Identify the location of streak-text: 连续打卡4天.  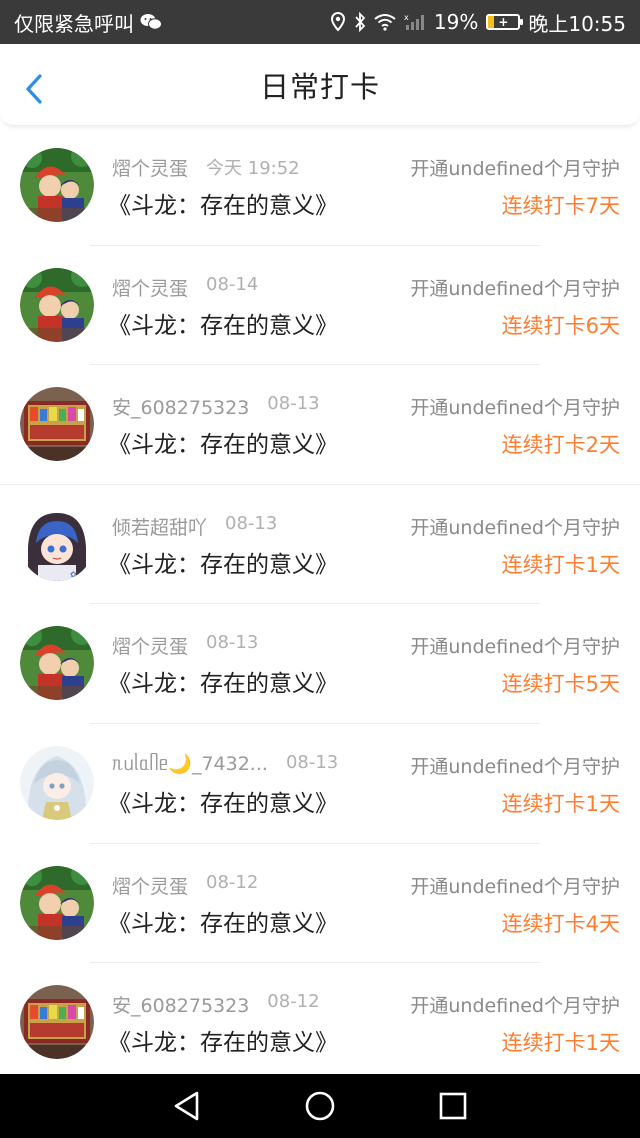
(560, 923).